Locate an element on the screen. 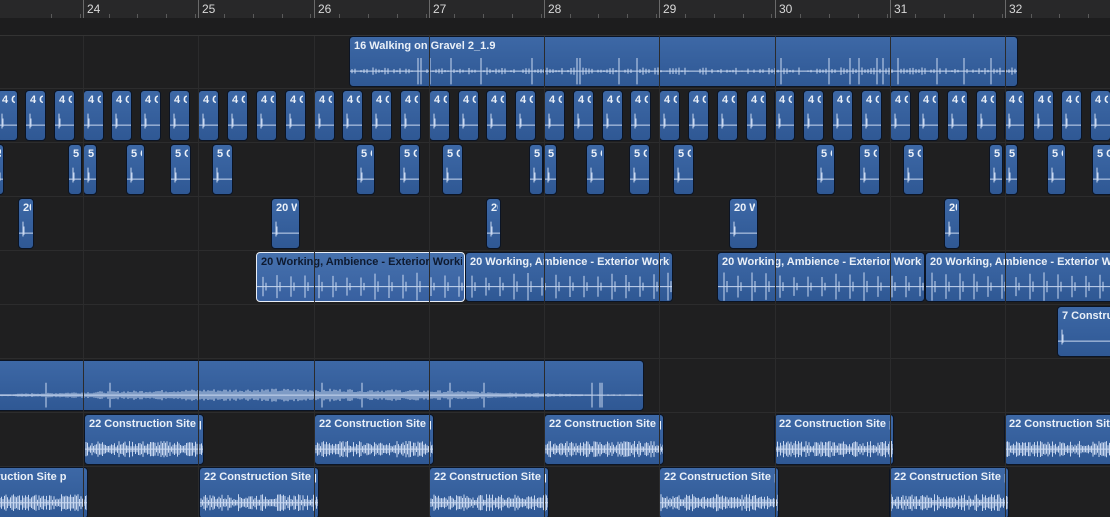 Image resolution: width=1110 pixels, height=517 pixels. bar-ruler: 24 25 26 27 28 29 30 31 32 is located at coordinates (555, 9).